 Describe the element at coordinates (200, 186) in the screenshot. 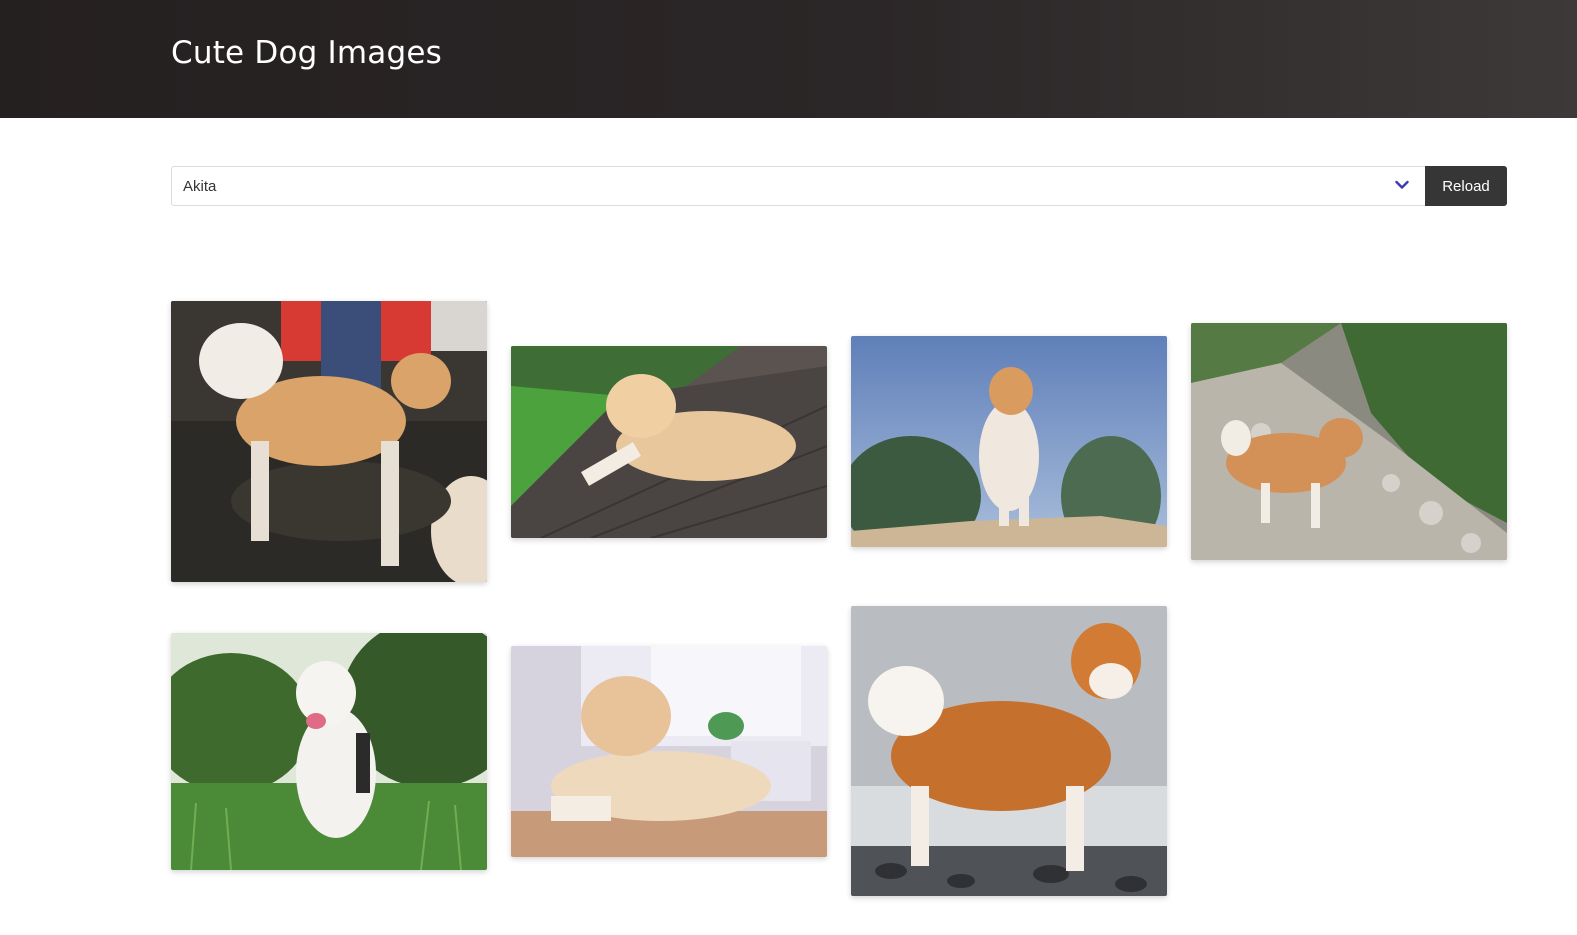

I see `breed-select-value: Akita` at that location.